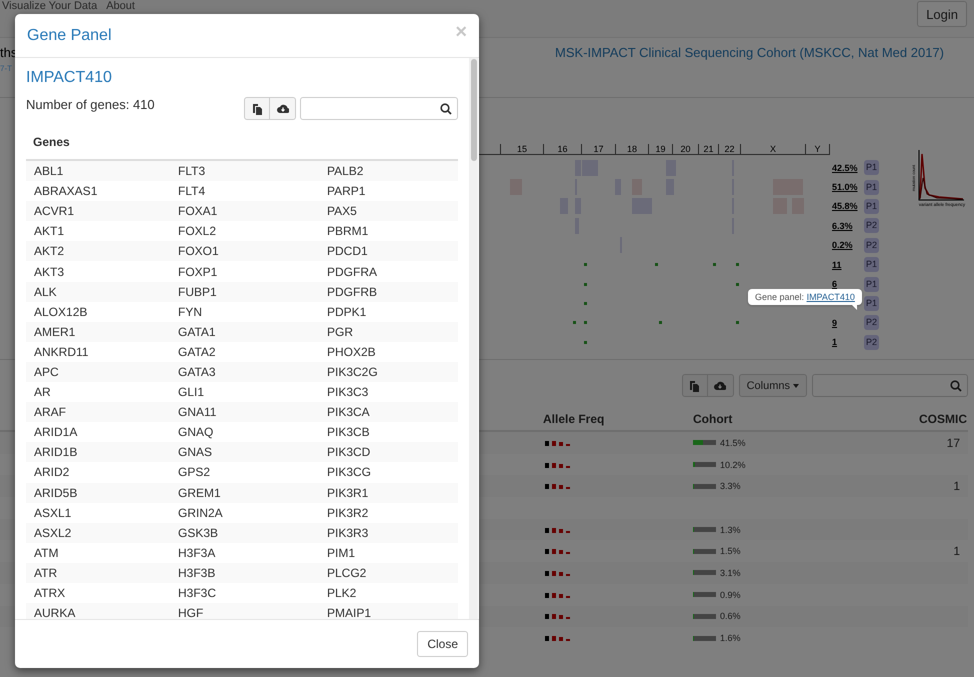  What do you see at coordinates (341, 553) in the screenshot?
I see `gene-cell-text: PIM1` at bounding box center [341, 553].